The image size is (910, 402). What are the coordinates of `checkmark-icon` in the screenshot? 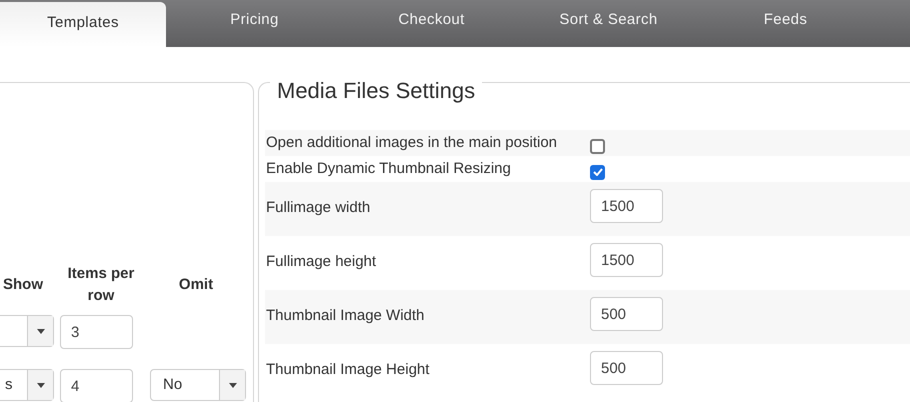 It's located at (597, 172).